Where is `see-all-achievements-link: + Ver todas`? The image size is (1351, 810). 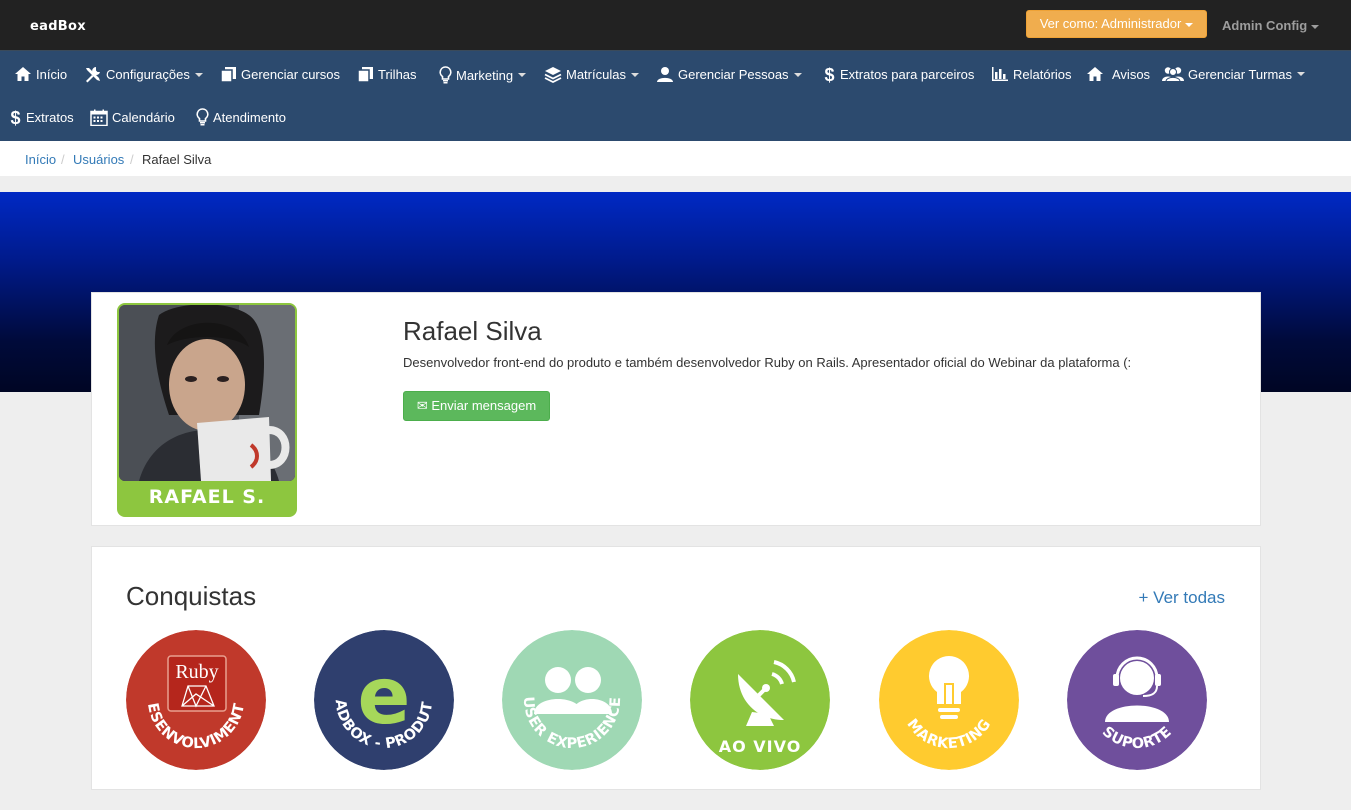 see-all-achievements-link: + Ver todas is located at coordinates (1182, 598).